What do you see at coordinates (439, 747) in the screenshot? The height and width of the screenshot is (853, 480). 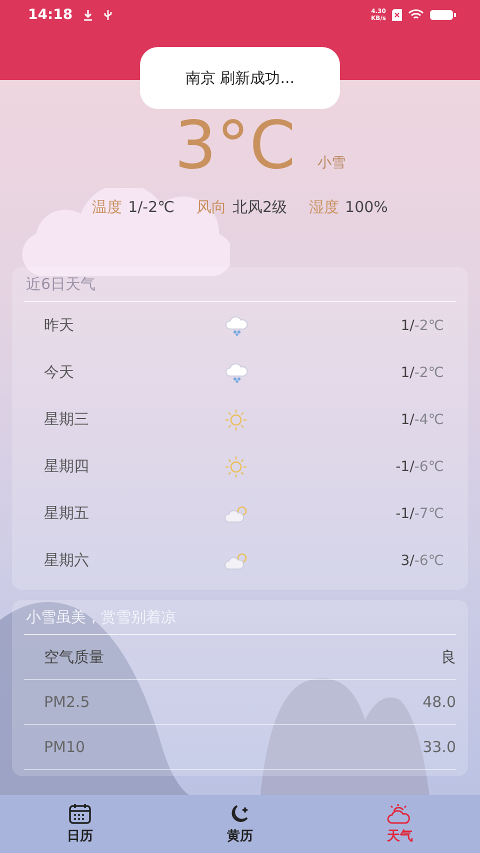 I see `air-value: 33.0` at bounding box center [439, 747].